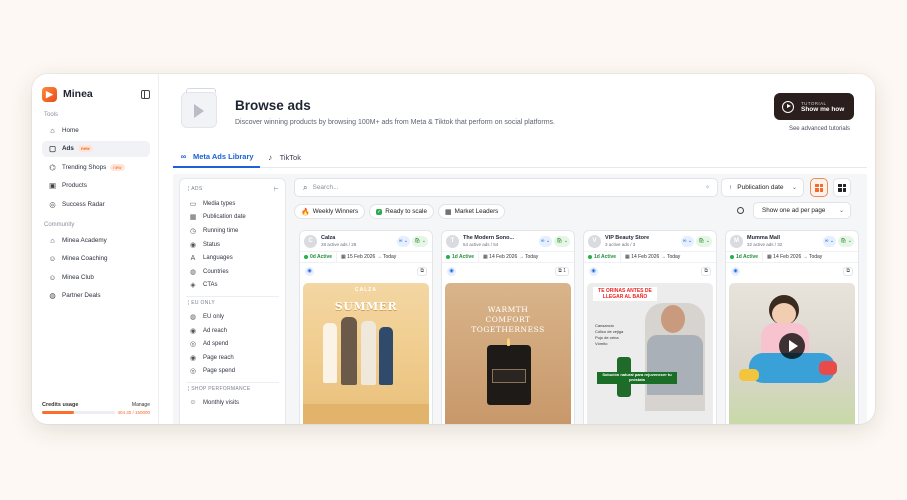 The width and height of the screenshot is (907, 500). I want to click on filter-running-time: ◷ Running time, so click(232, 231).